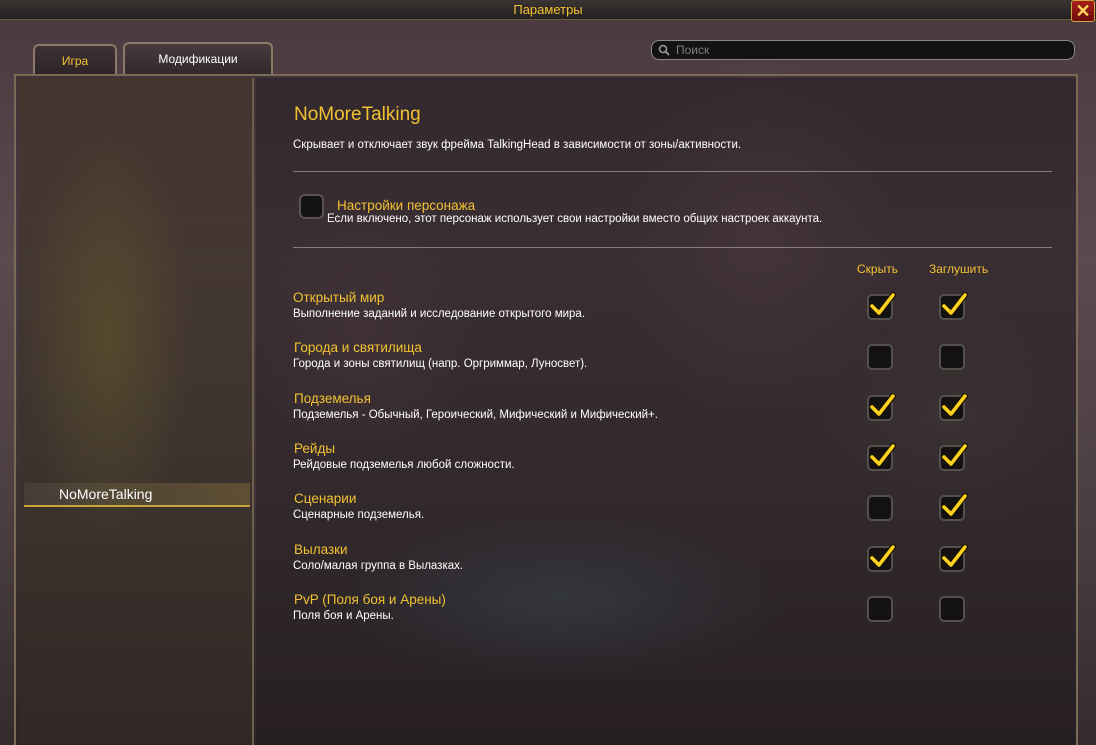 This screenshot has width=1096, height=745. I want to click on character-settings-label: Настройки персонажа, so click(406, 205).